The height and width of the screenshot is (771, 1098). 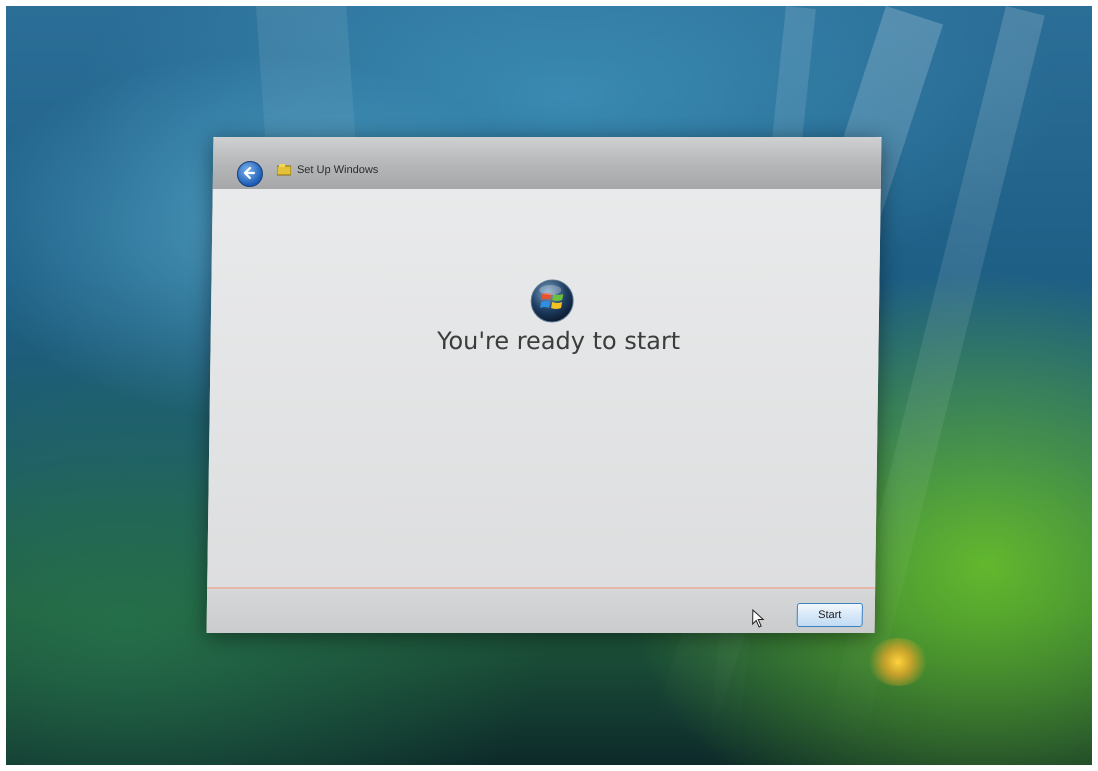 I want to click on window-title: Set Up Windows, so click(x=337, y=170).